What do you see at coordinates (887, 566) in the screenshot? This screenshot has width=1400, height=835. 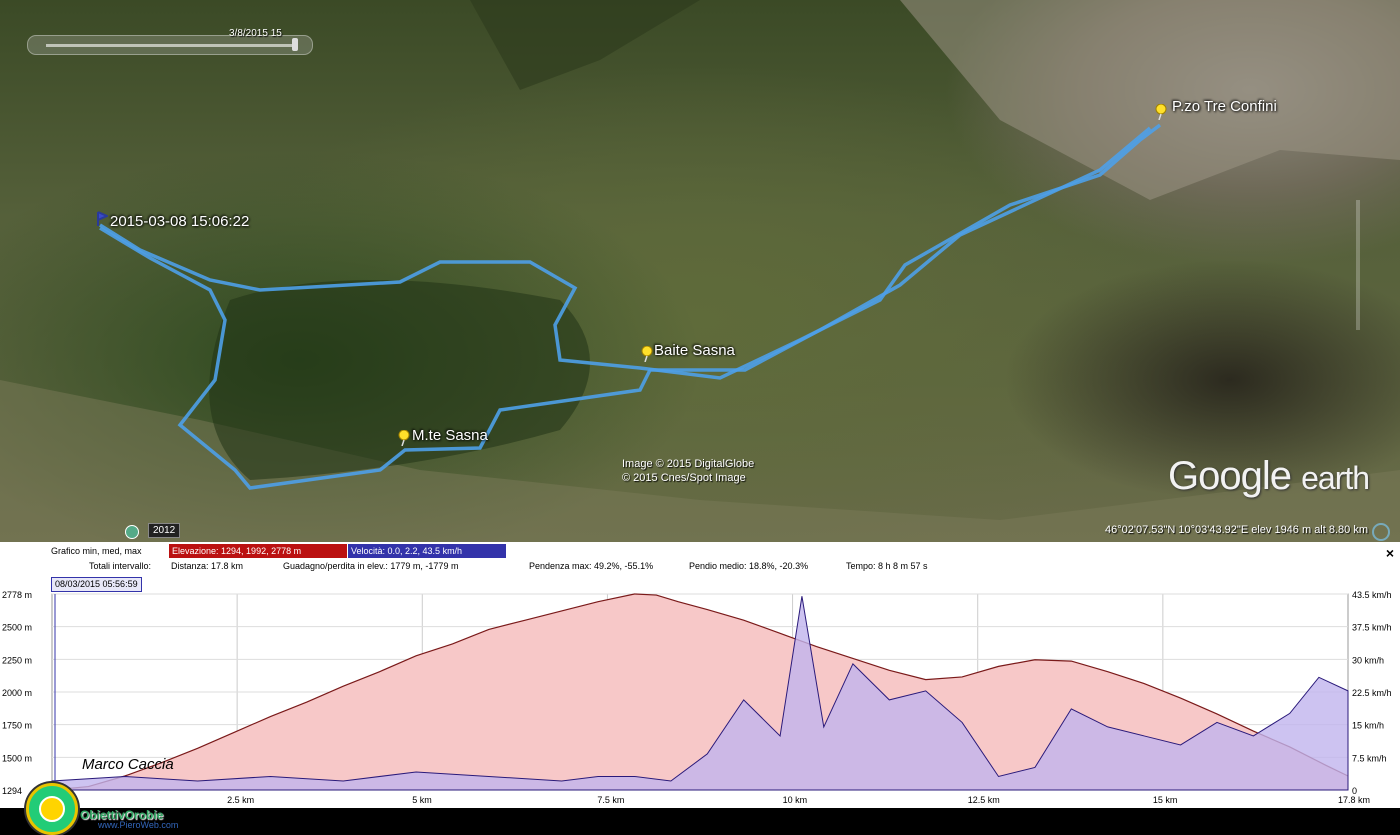 I see `time-stat: Tempo: 8 h 8 m 57 s` at bounding box center [887, 566].